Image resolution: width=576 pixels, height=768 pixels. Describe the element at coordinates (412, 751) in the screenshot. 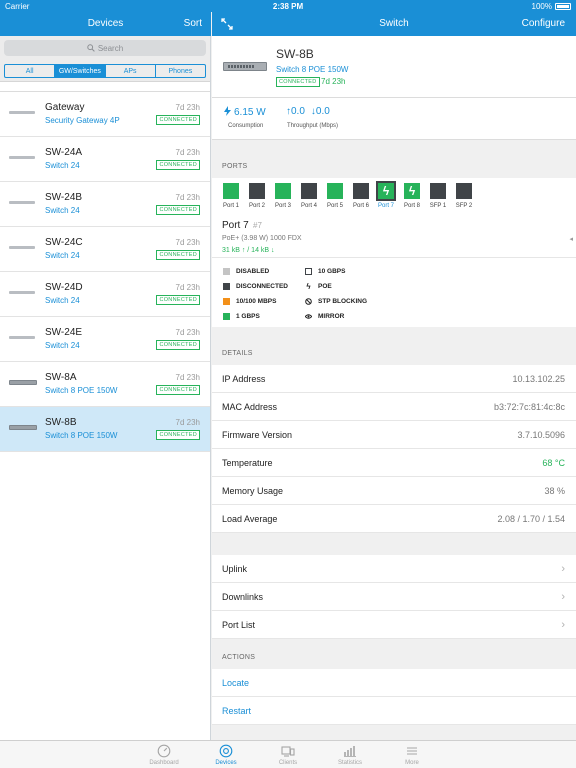

I see `more-icon` at that location.